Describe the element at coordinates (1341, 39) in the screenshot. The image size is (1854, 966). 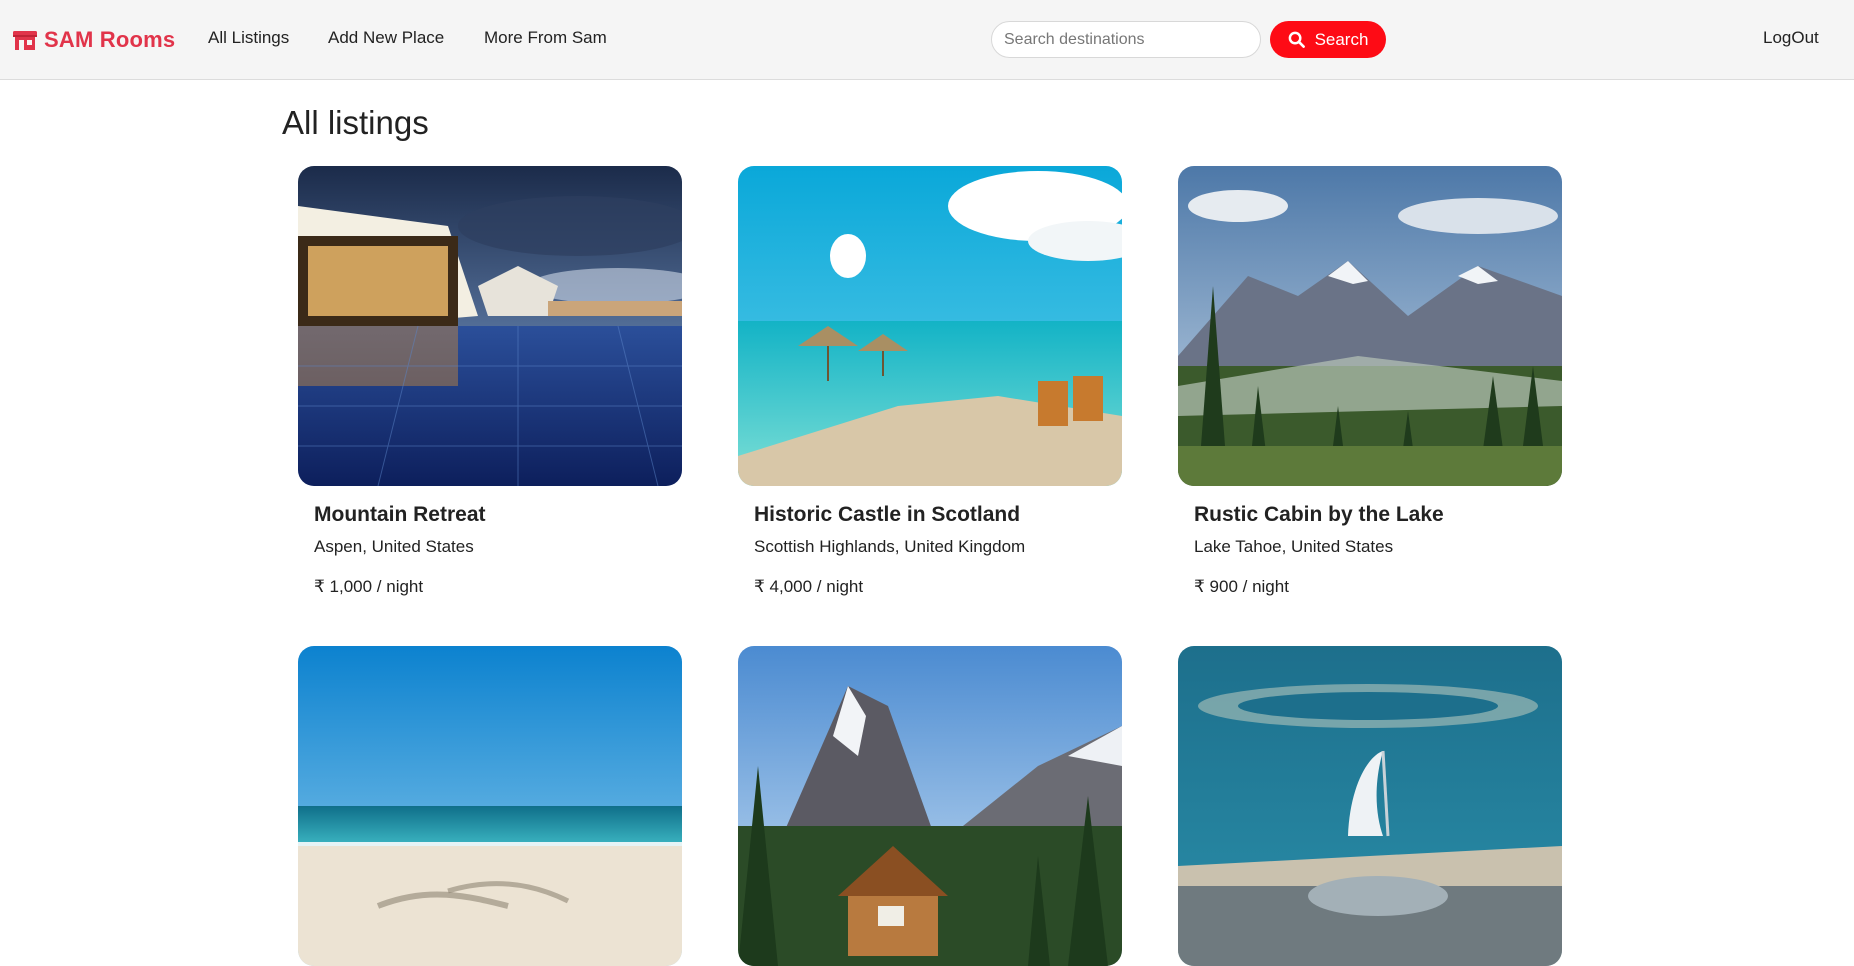
I see `search-button-label: Search` at that location.